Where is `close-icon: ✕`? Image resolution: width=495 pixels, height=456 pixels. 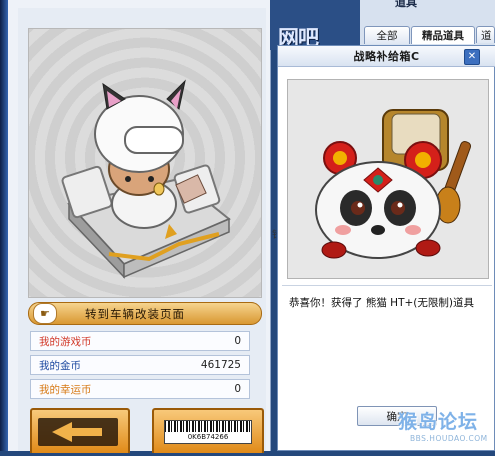 close-icon: ✕ is located at coordinates (472, 57).